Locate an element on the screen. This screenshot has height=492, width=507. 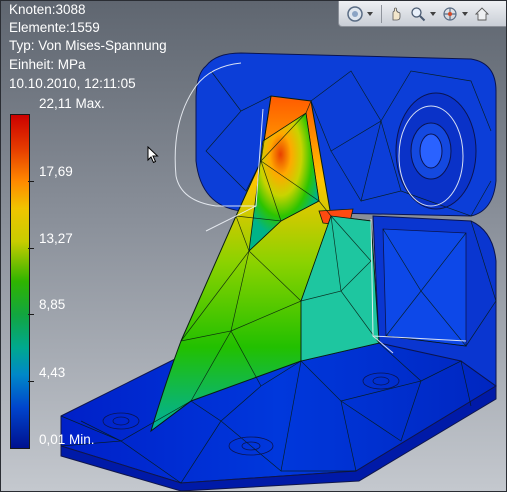
info-timestamp: 10.10.2010, 12:11:05 is located at coordinates (72, 83).